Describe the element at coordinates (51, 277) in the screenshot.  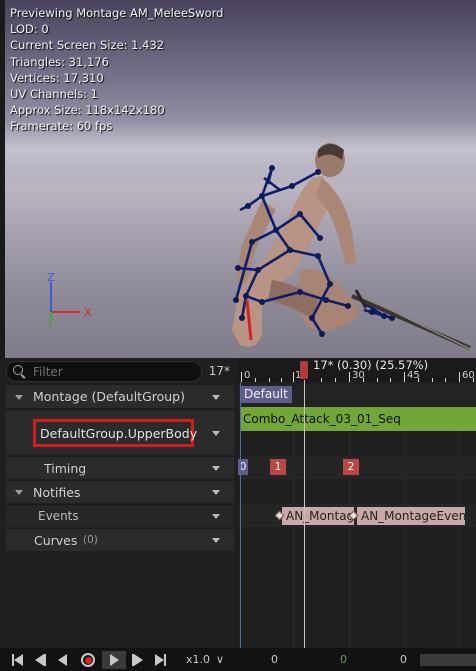
I see `axis-z-label: Z` at that location.